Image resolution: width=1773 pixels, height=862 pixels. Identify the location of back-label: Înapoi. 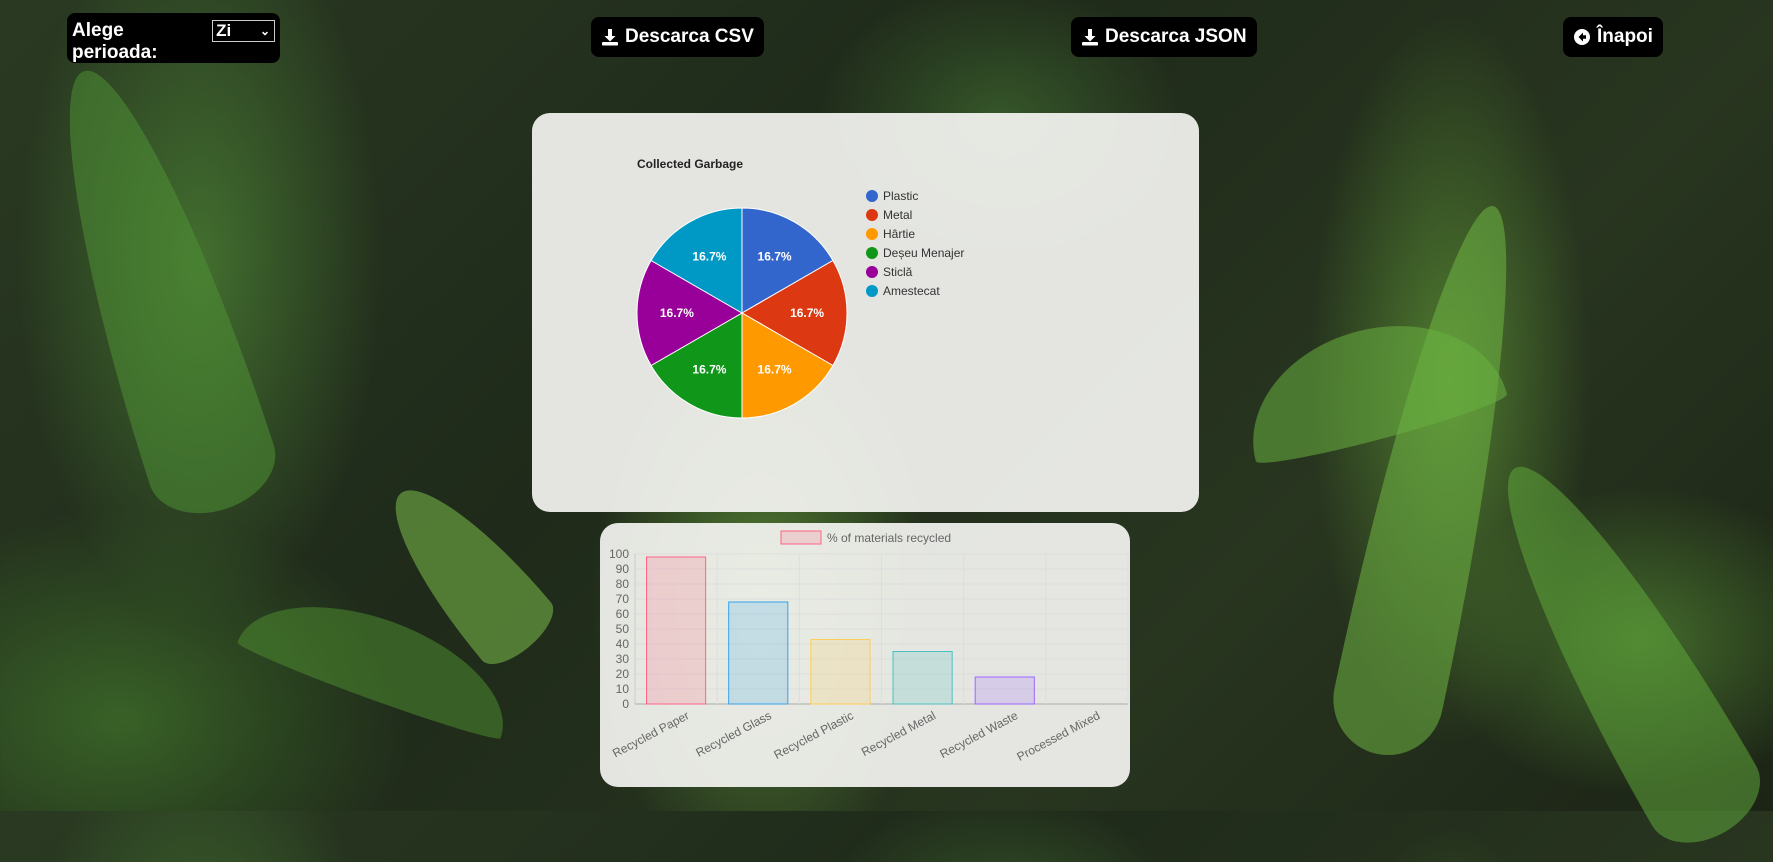
(1625, 36).